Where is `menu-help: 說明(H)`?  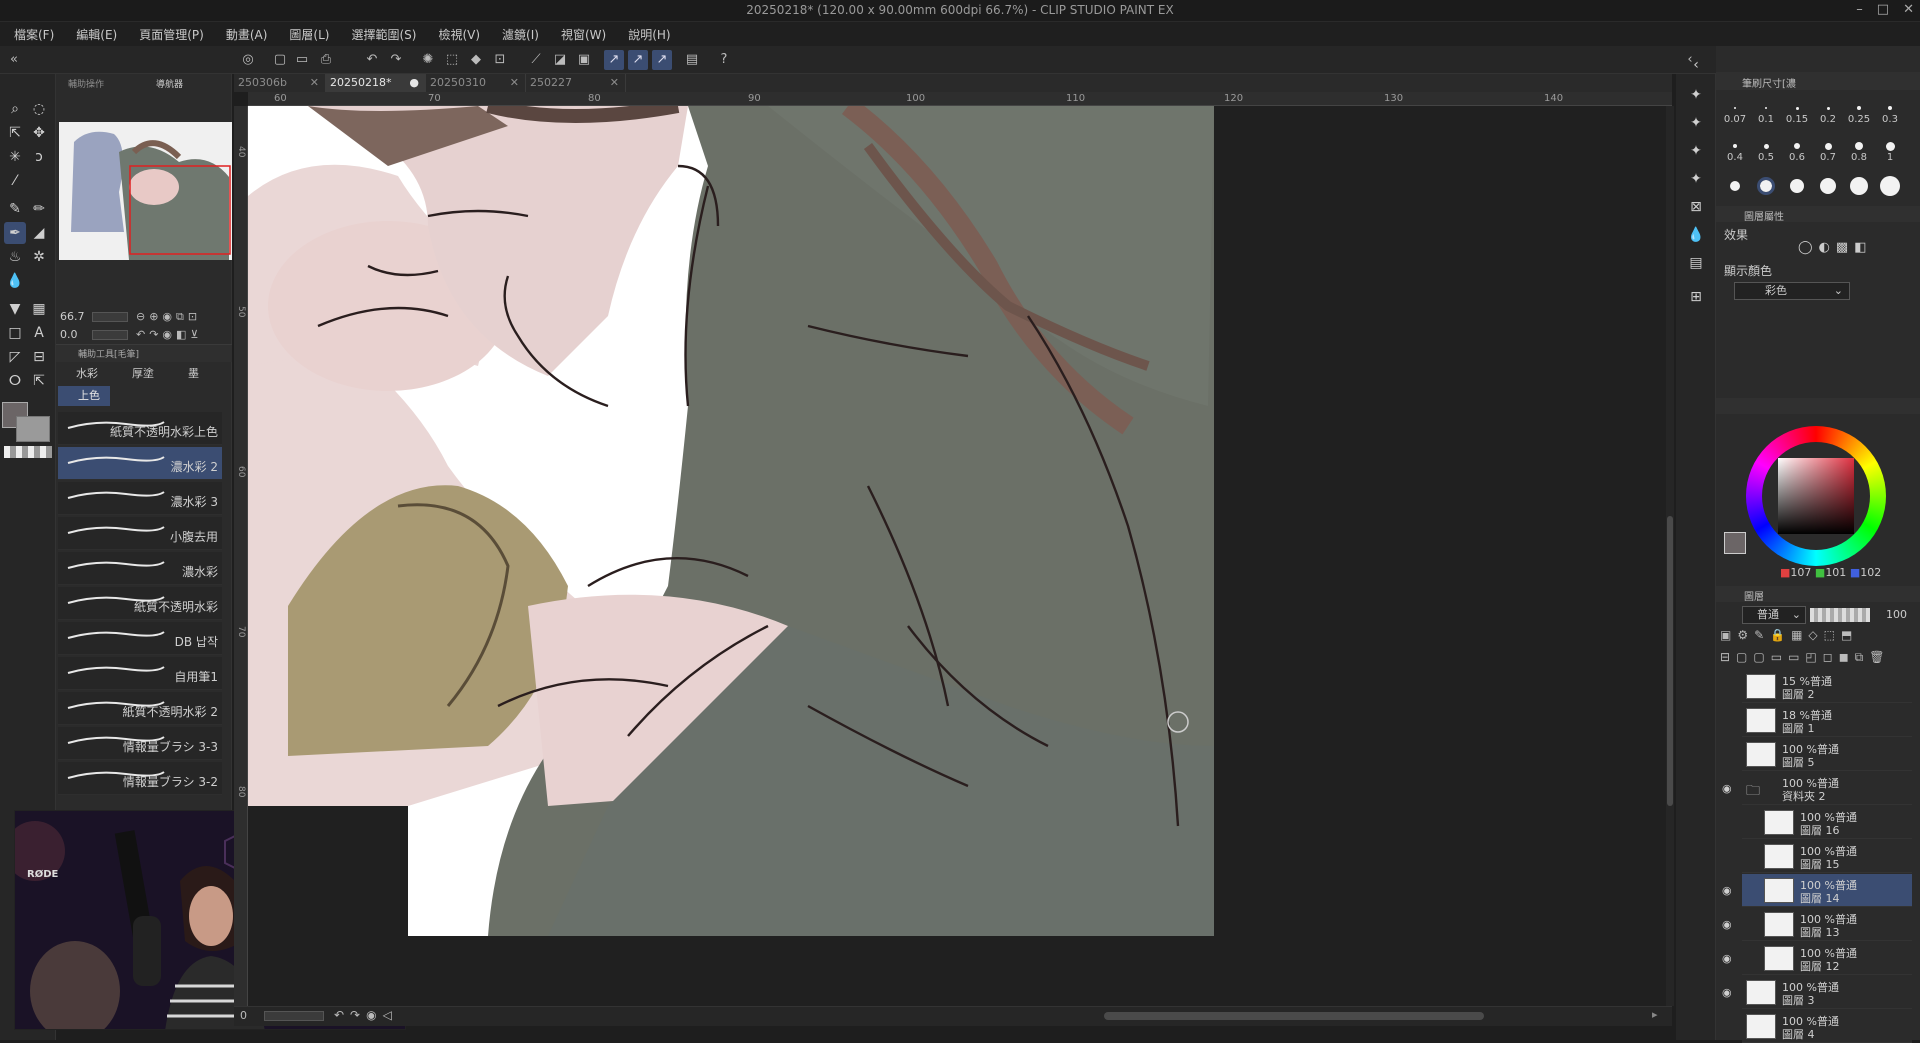
menu-help: 說明(H) is located at coordinates (649, 34).